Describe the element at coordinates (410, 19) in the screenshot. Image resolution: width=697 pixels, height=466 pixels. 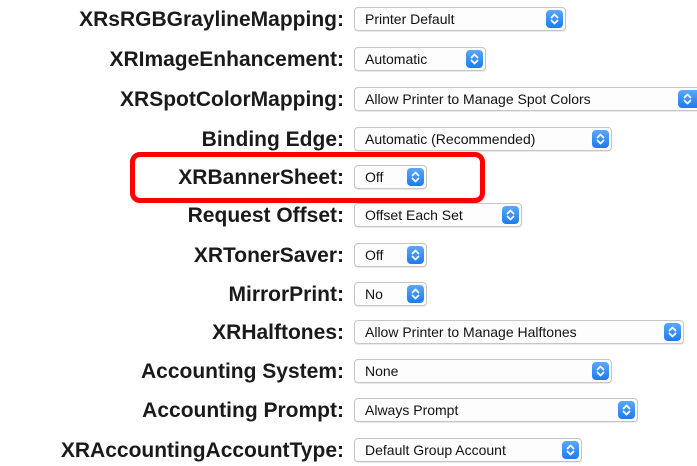
I see `popup-value: Printer Default` at that location.